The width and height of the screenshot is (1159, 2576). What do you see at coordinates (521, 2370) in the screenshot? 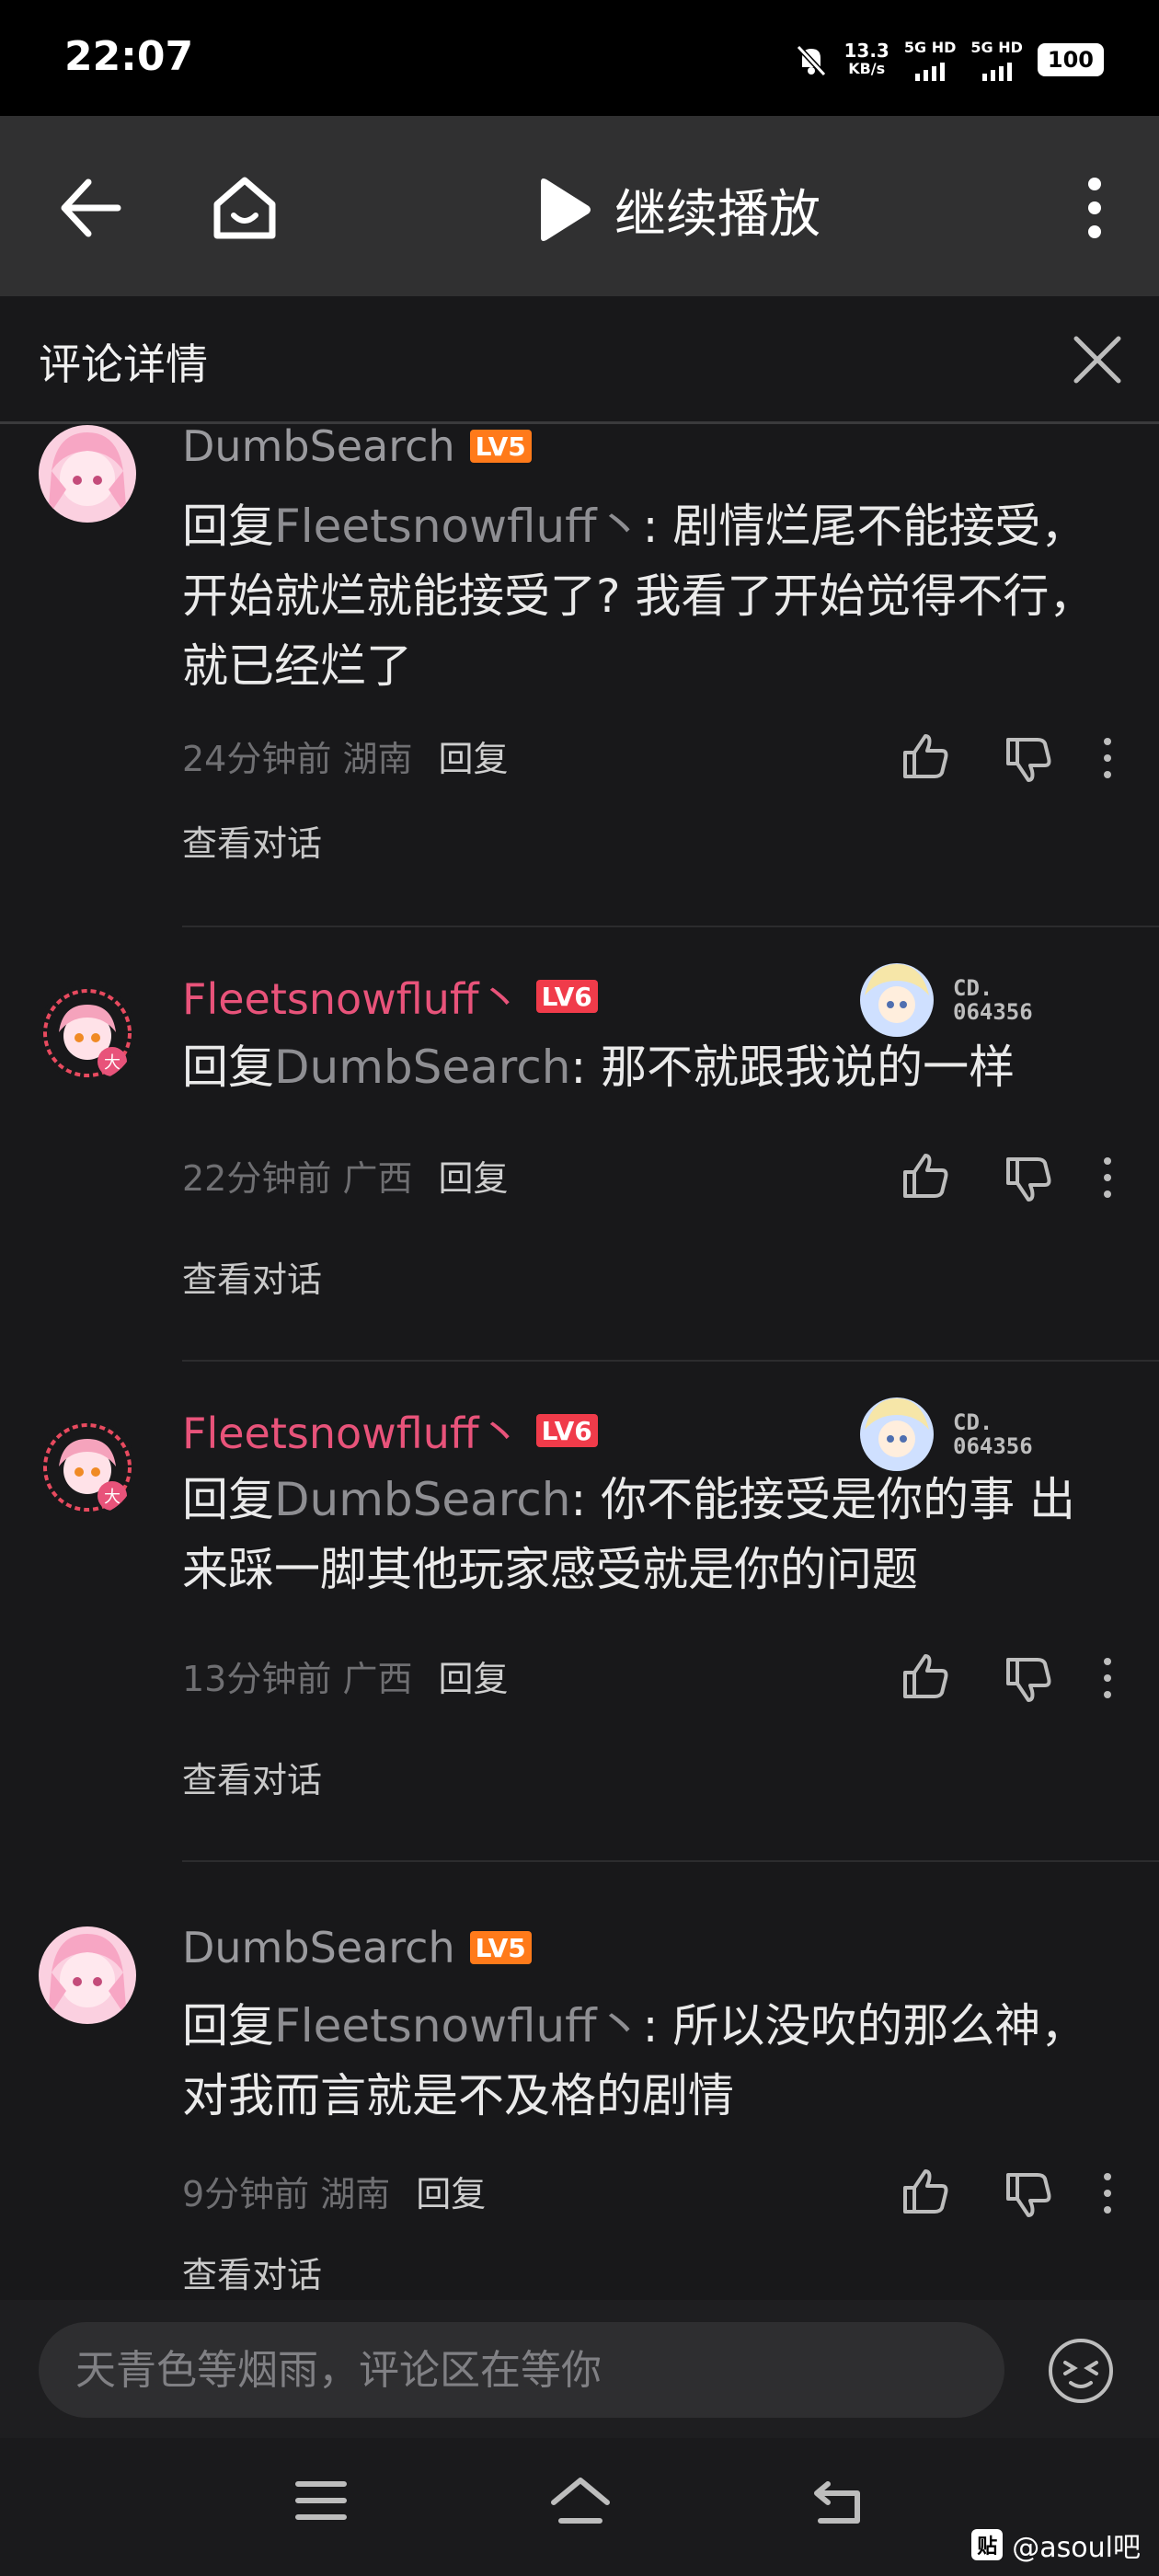
I see `comment-input` at bounding box center [521, 2370].